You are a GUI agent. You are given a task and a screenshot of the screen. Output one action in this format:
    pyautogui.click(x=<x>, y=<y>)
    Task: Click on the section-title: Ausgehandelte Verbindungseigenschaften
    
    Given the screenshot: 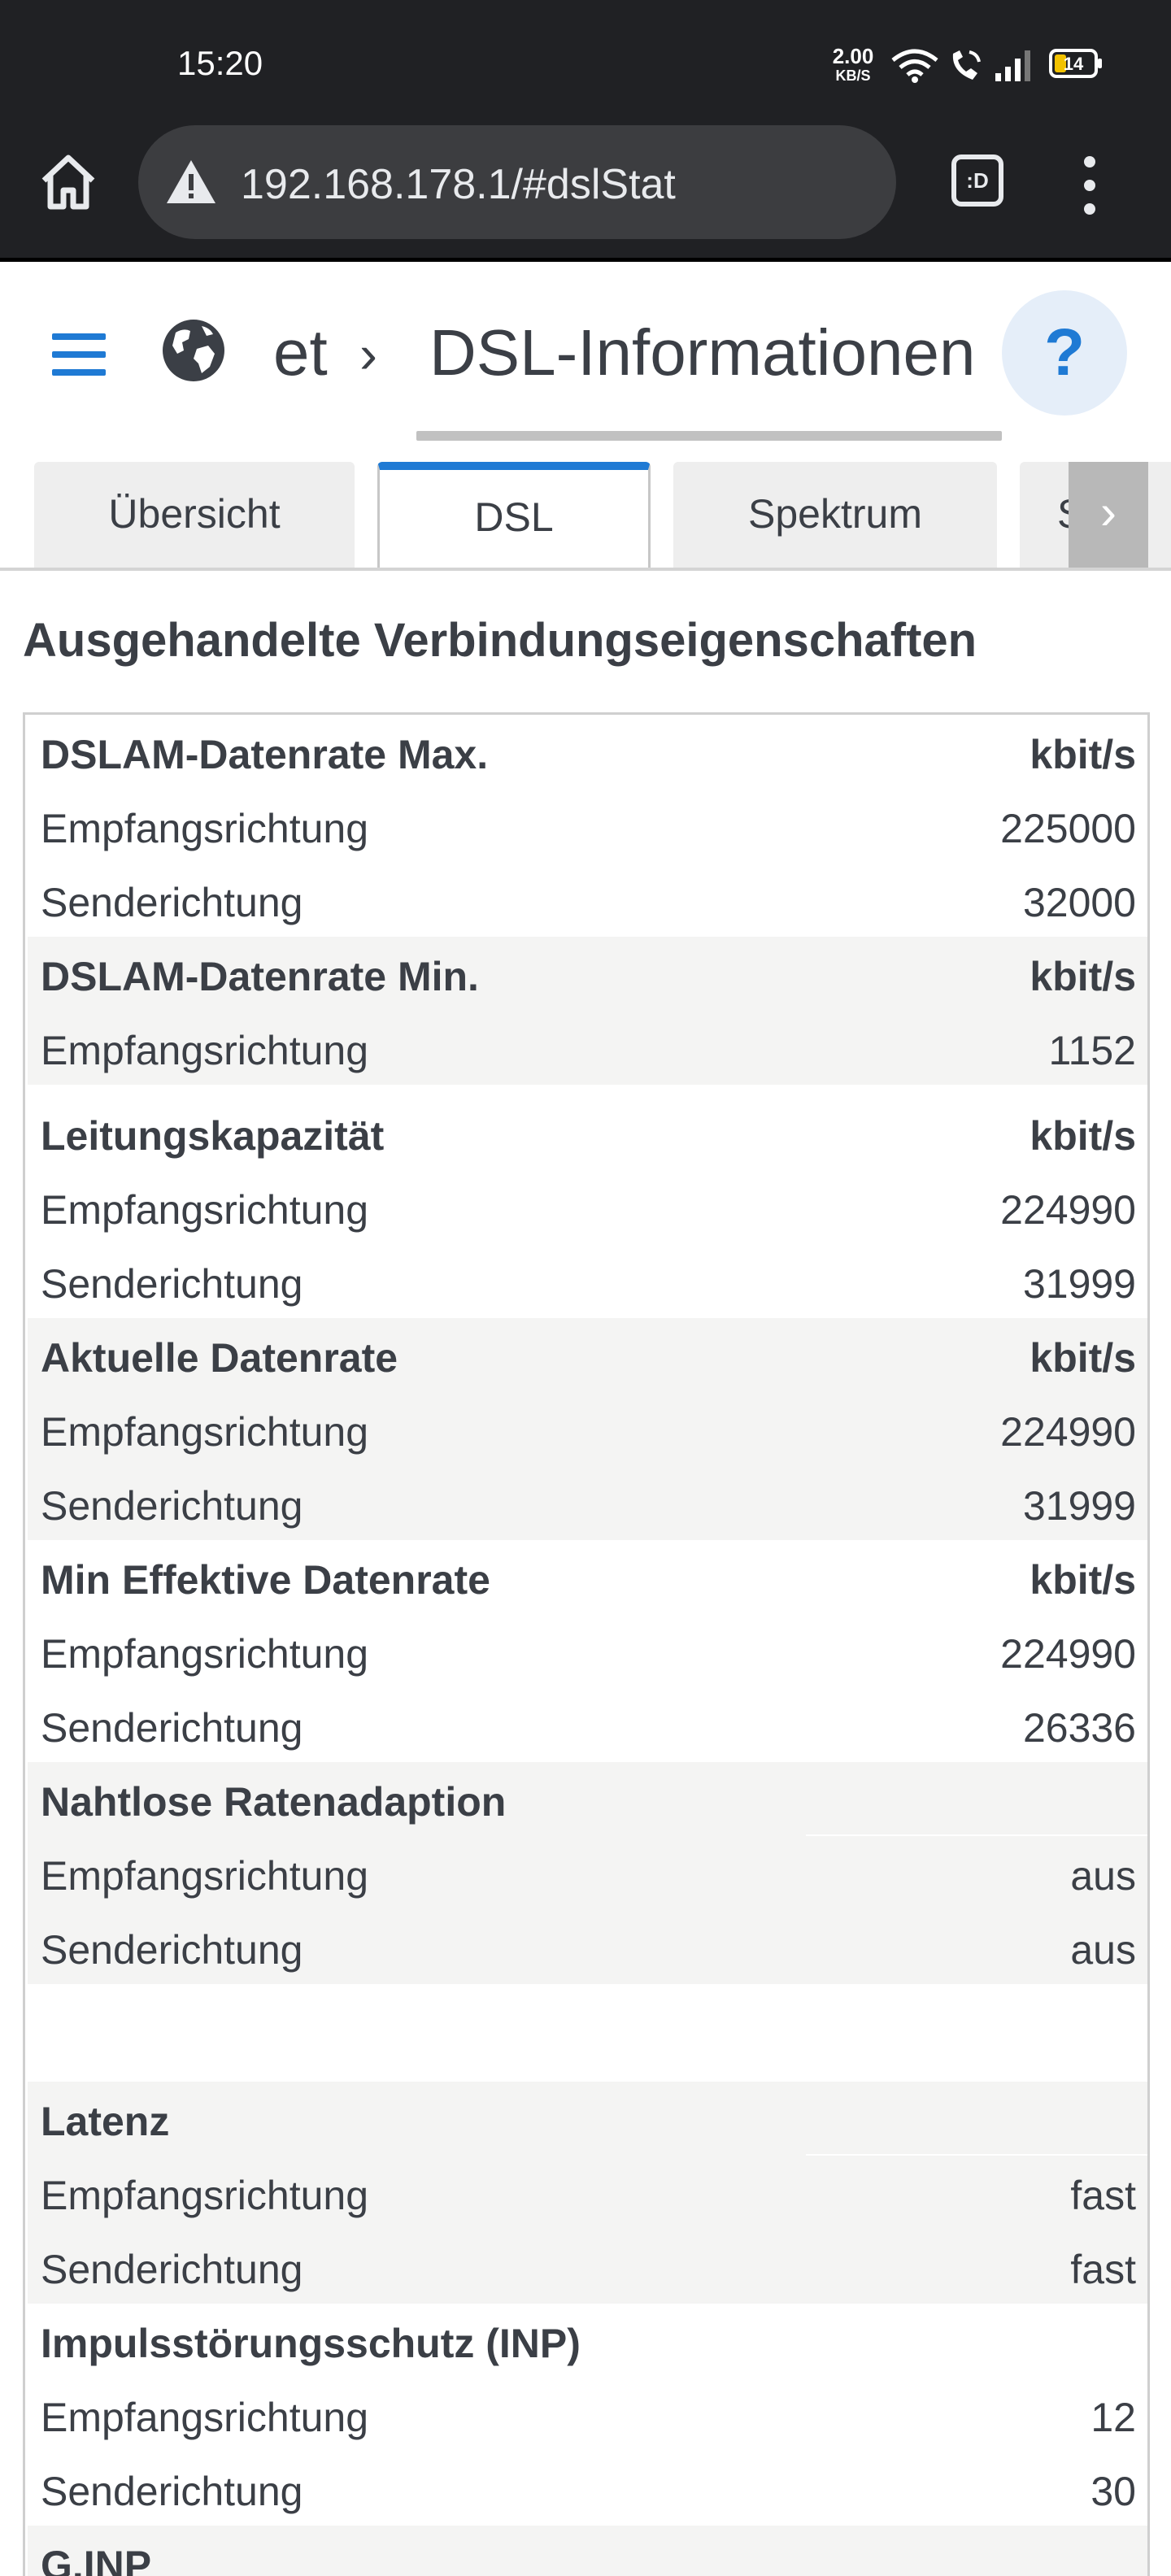 What is the action you would take?
    pyautogui.click(x=500, y=641)
    